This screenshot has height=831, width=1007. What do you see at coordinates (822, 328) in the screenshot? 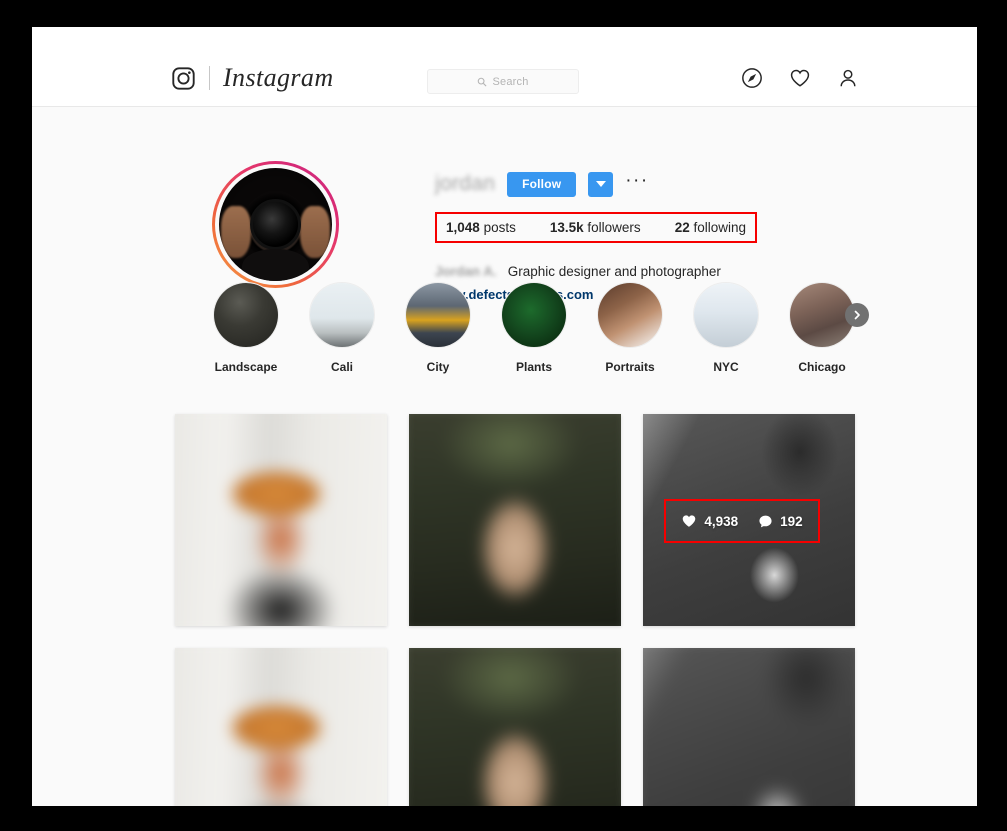
I see `highlight-chicago: Chicago` at bounding box center [822, 328].